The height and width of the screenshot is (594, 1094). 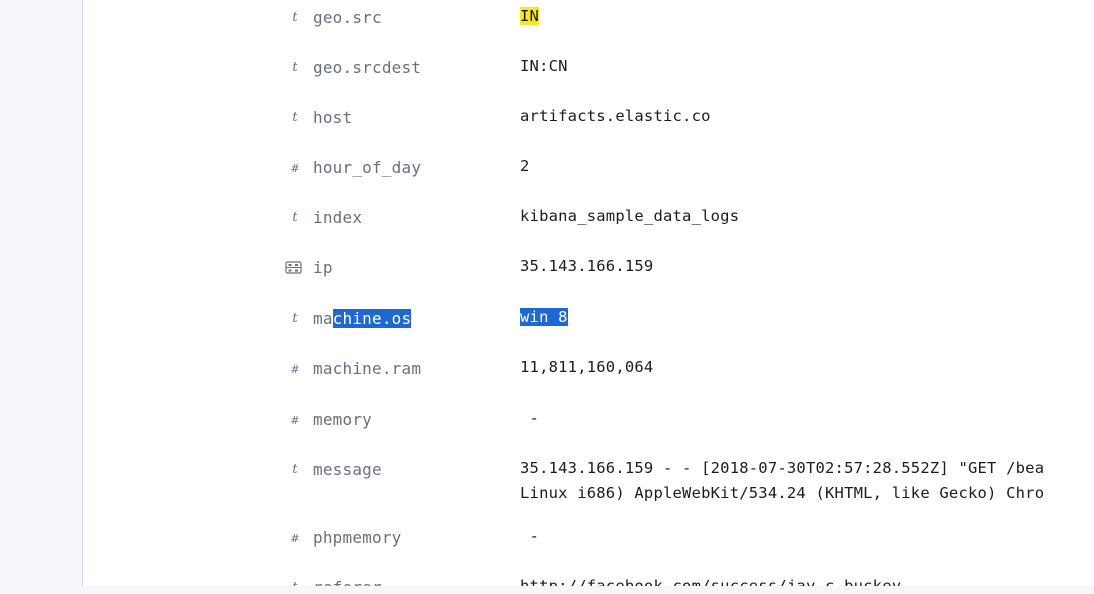 What do you see at coordinates (530, 16) in the screenshot?
I see `field-value-highlighted: IN` at bounding box center [530, 16].